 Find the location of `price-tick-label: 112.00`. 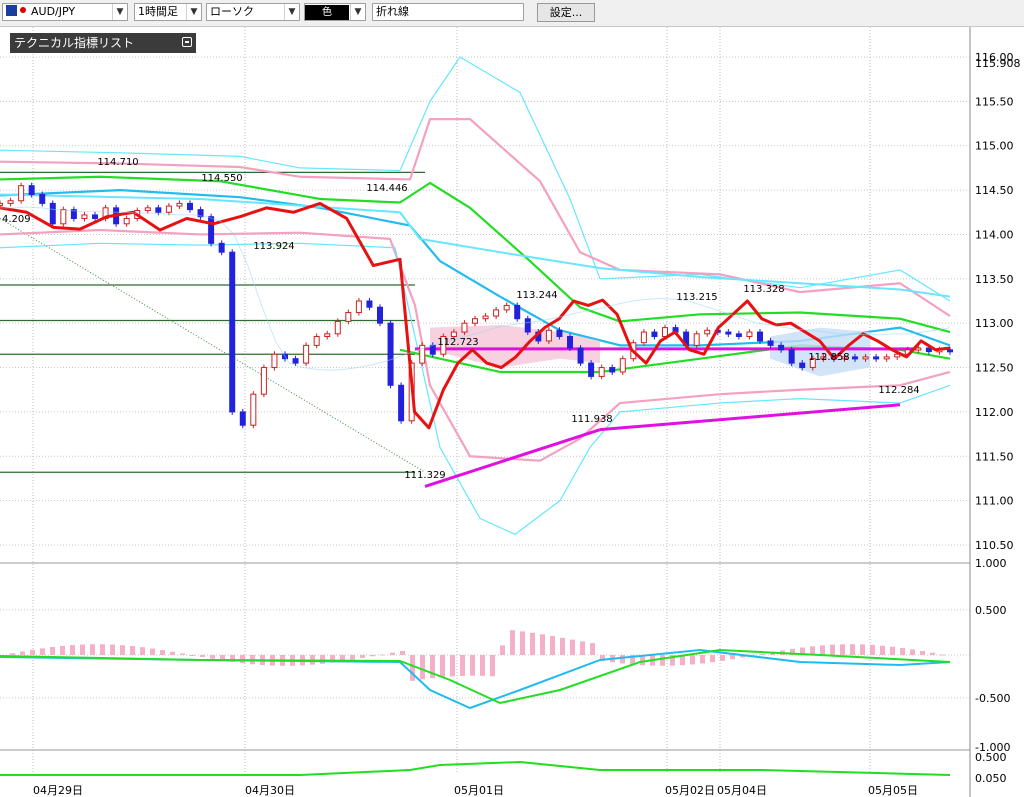

price-tick-label: 112.00 is located at coordinates (994, 412).